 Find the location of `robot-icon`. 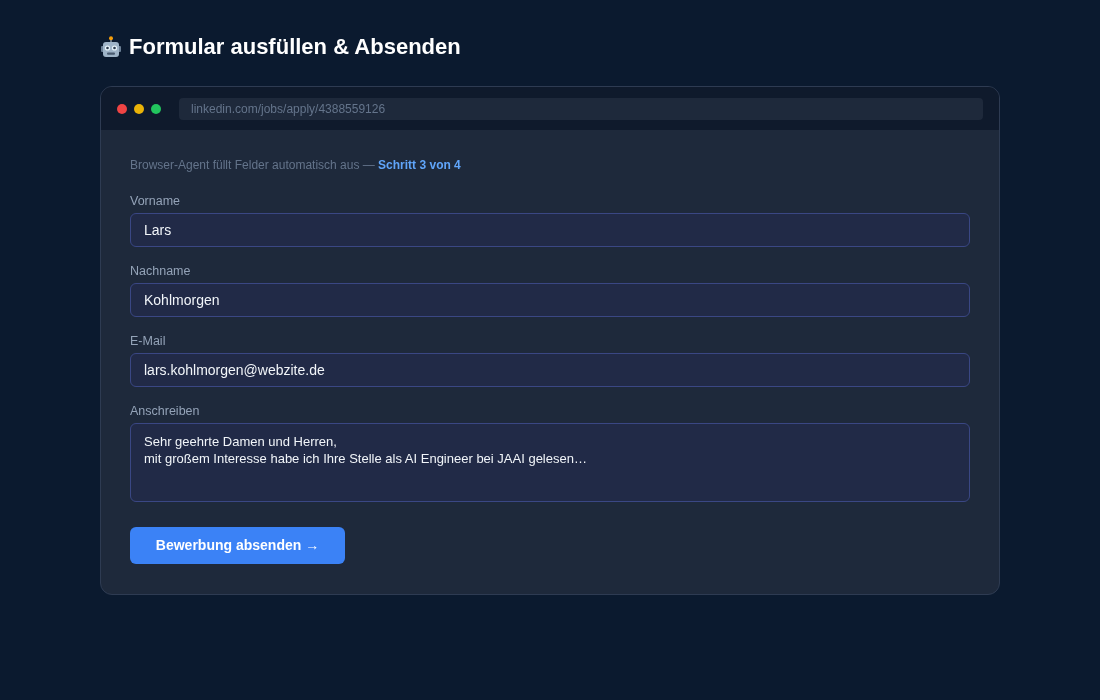

robot-icon is located at coordinates (111, 47).